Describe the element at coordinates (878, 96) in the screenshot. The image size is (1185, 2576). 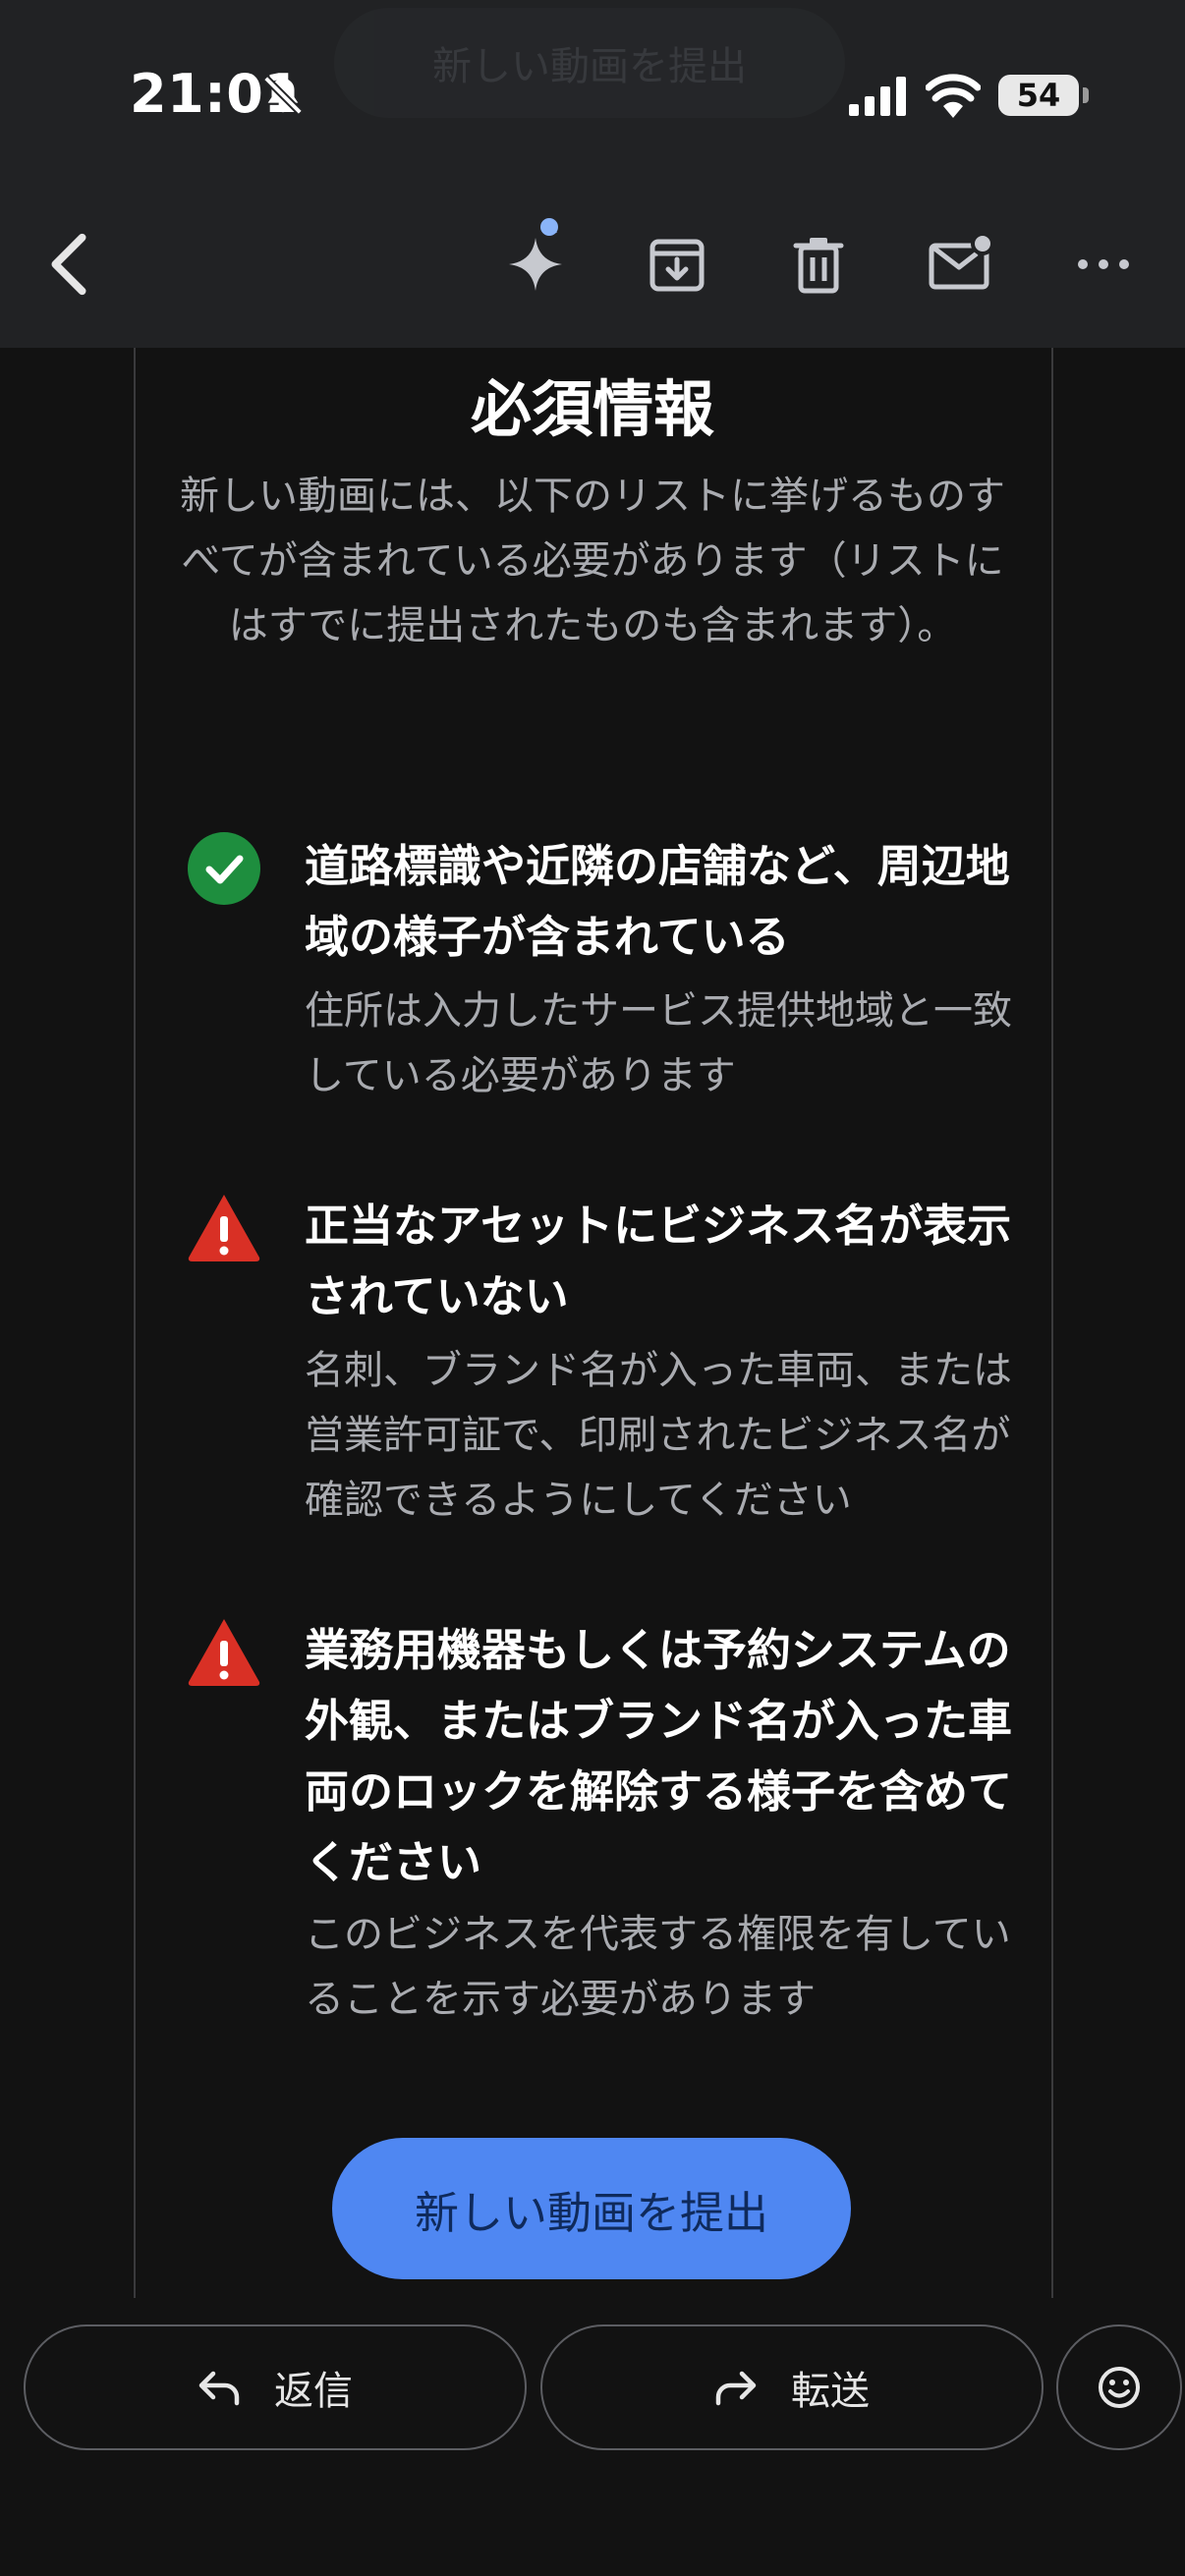
I see `cellular-signal-icon` at that location.